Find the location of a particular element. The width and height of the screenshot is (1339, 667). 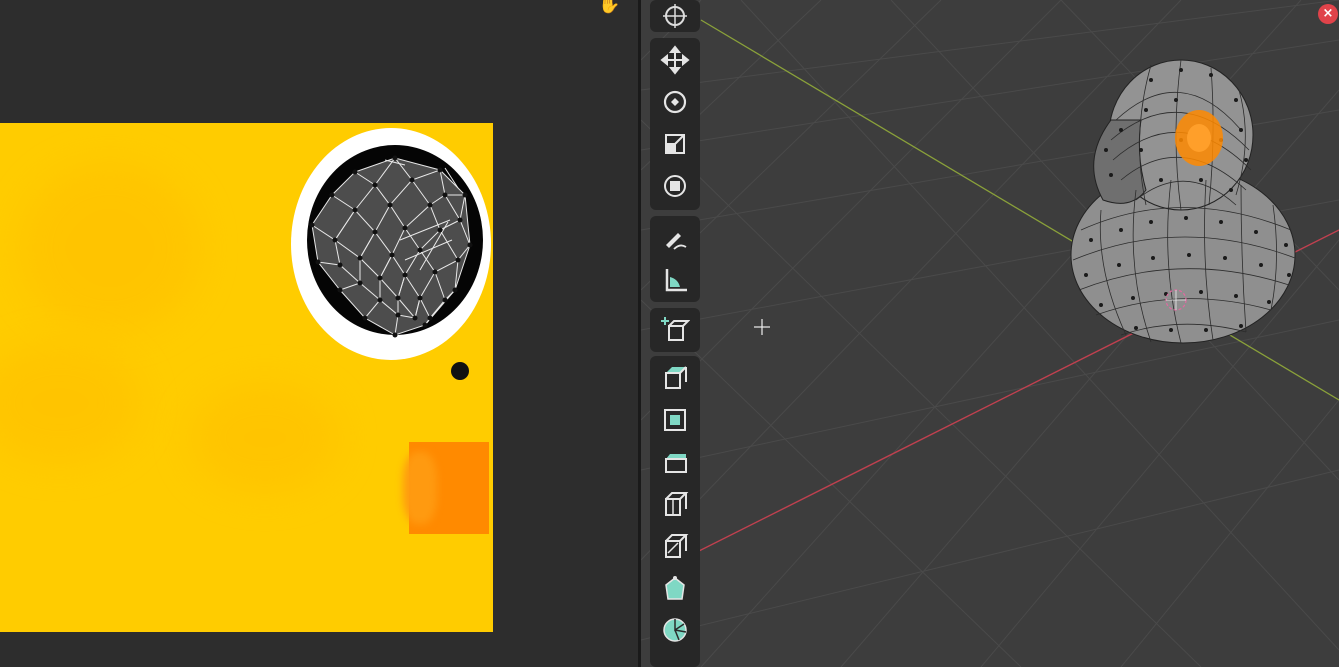

poly-build-icon is located at coordinates (675, 588).